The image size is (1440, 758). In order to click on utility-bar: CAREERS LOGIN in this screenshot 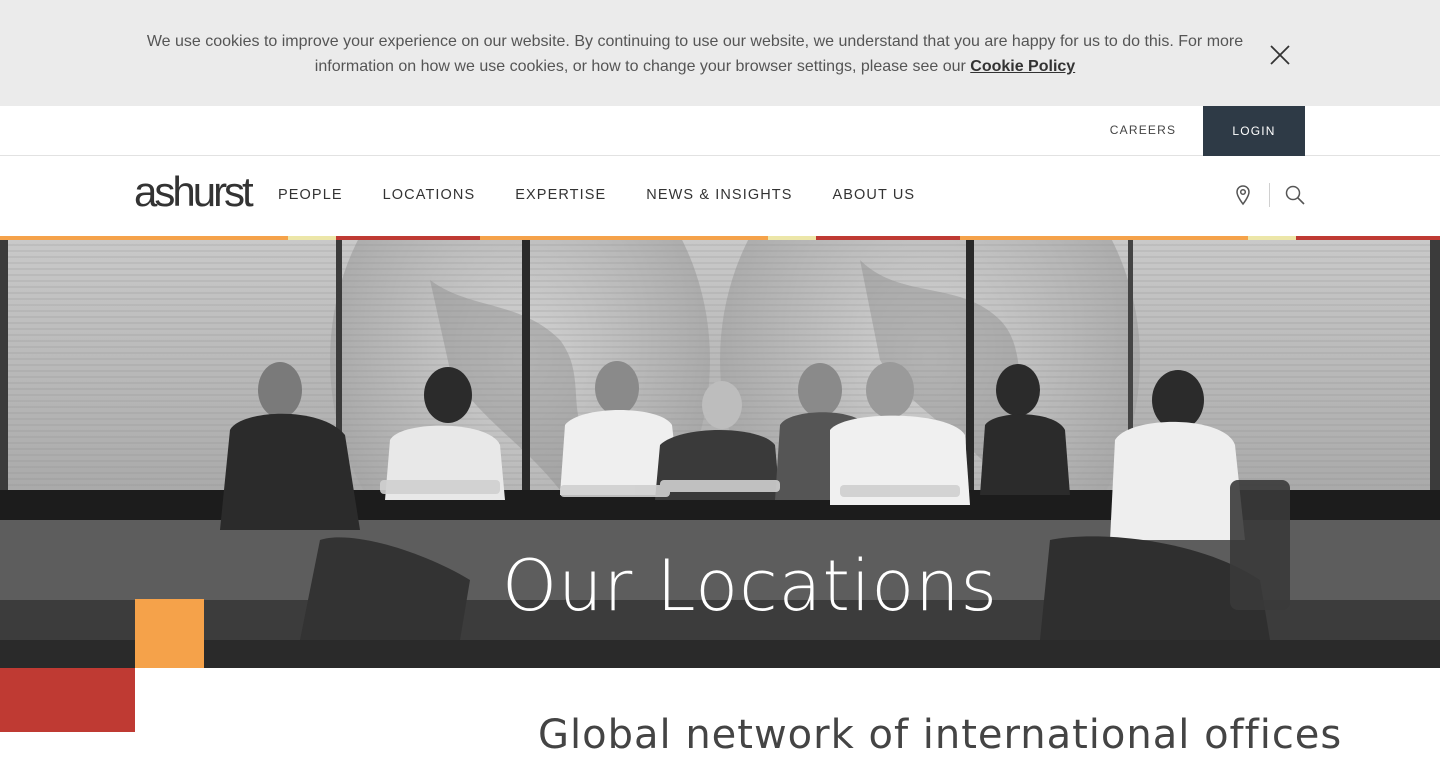, I will do `click(720, 131)`.